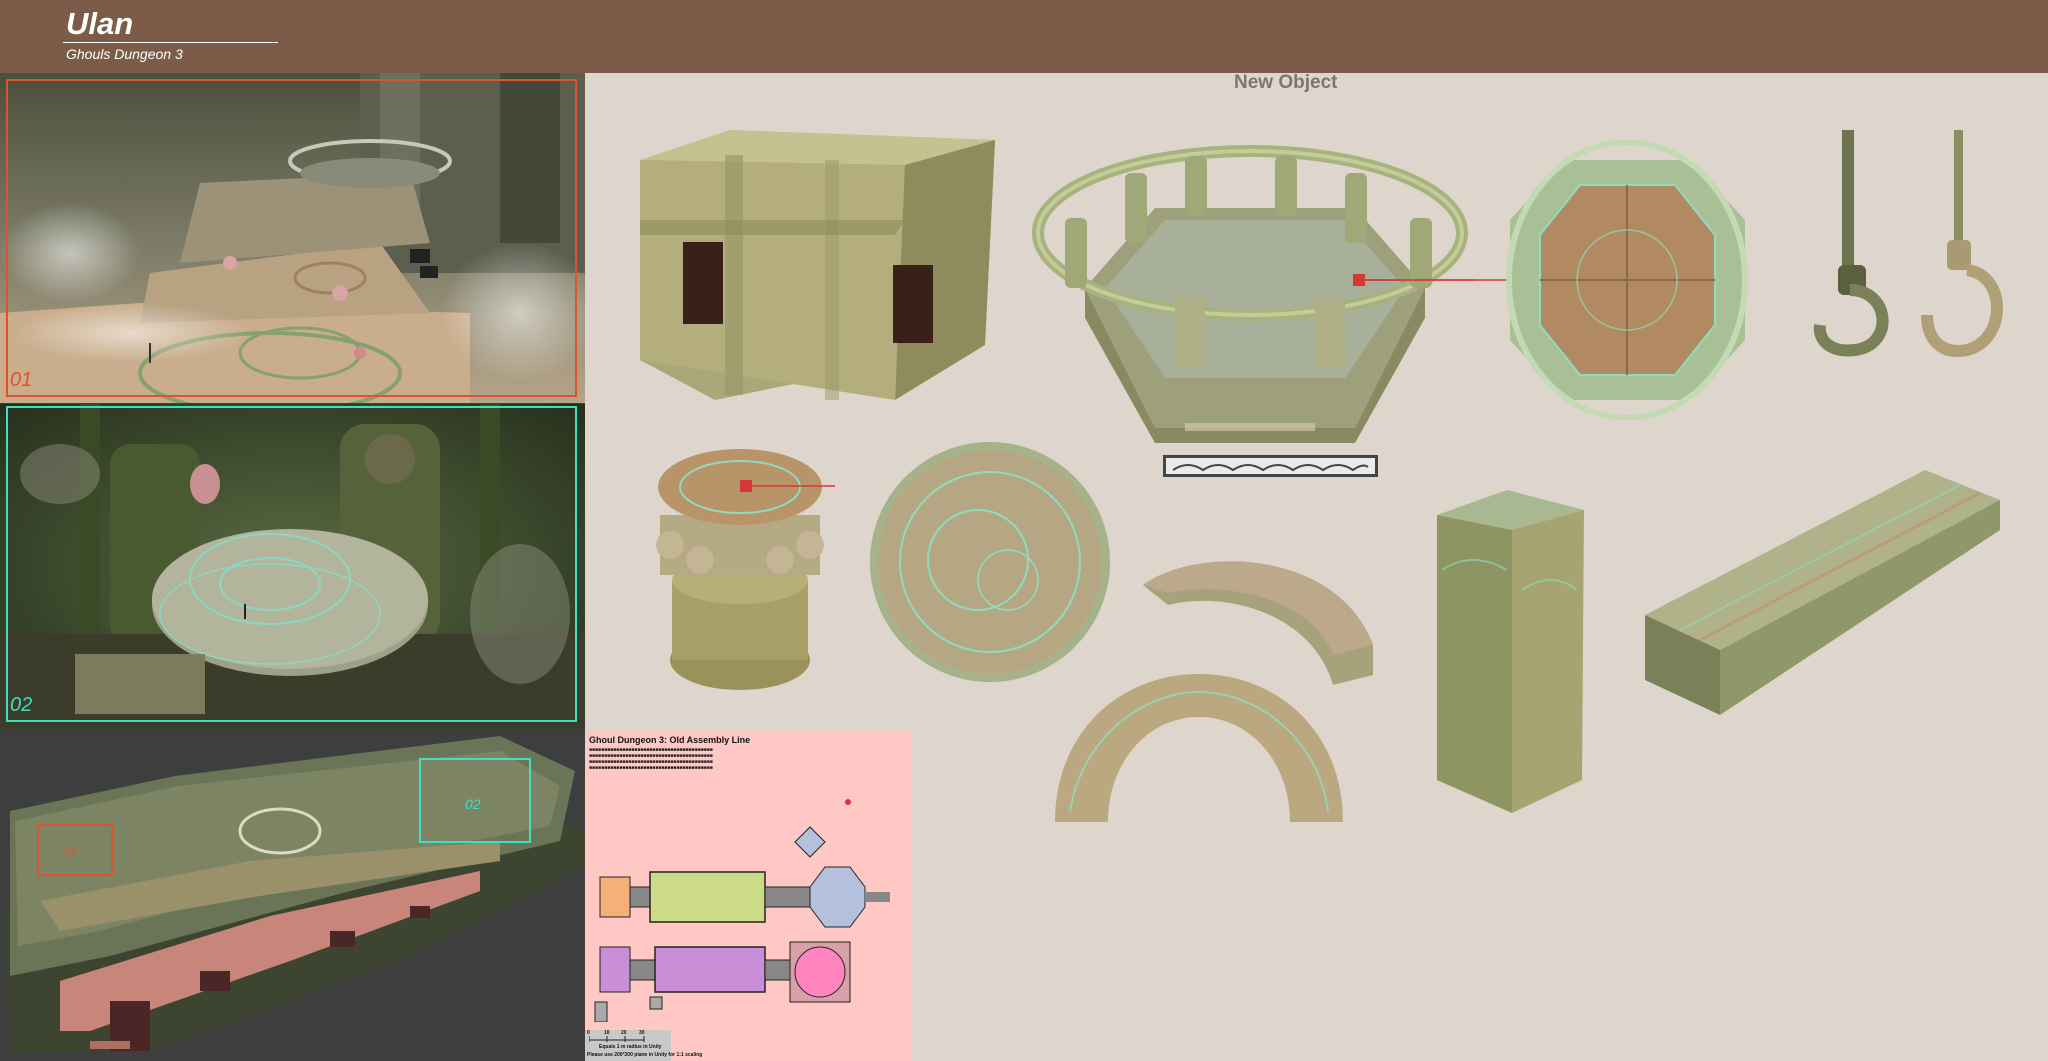 The image size is (2048, 1061). Describe the element at coordinates (100, 23) in the screenshot. I see `page-title: Ulan` at that location.